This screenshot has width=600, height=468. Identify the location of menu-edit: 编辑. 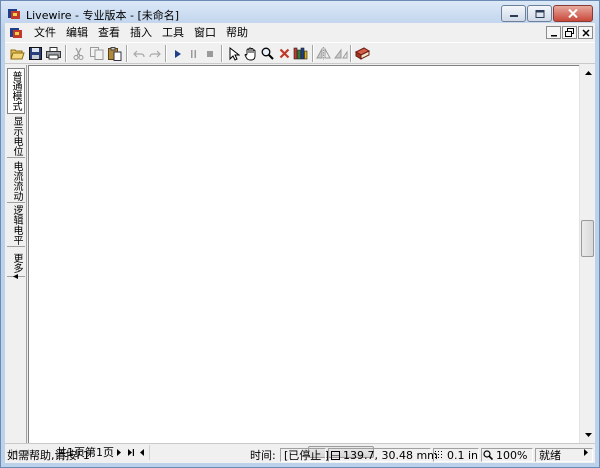
(77, 32).